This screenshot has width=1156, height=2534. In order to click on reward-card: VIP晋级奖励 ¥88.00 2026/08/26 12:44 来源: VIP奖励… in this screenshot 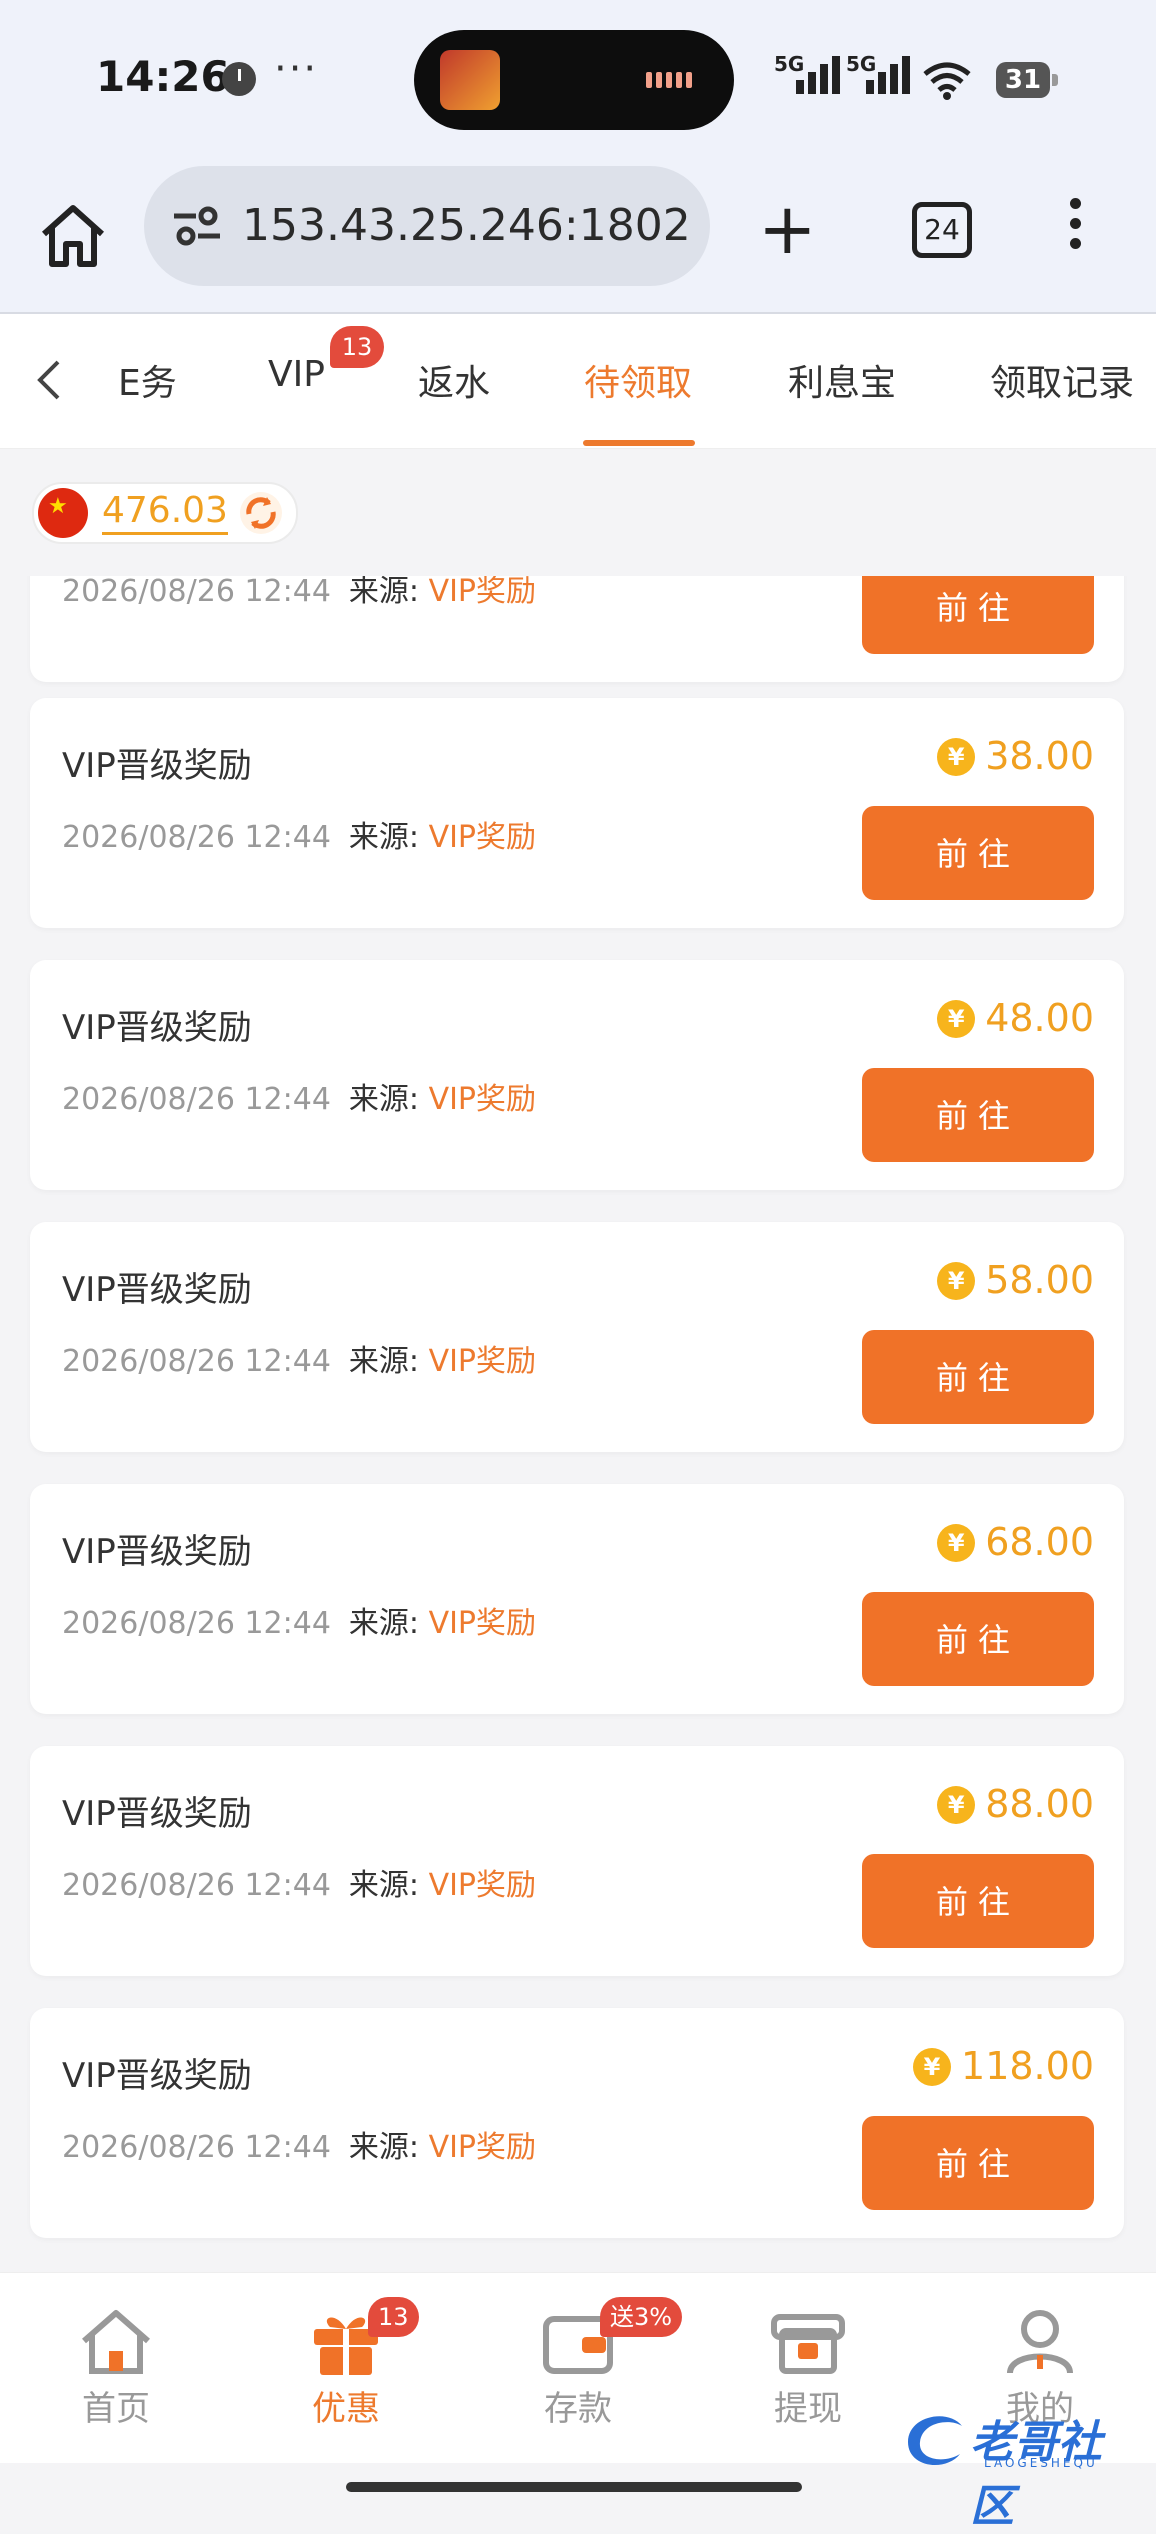, I will do `click(577, 1861)`.